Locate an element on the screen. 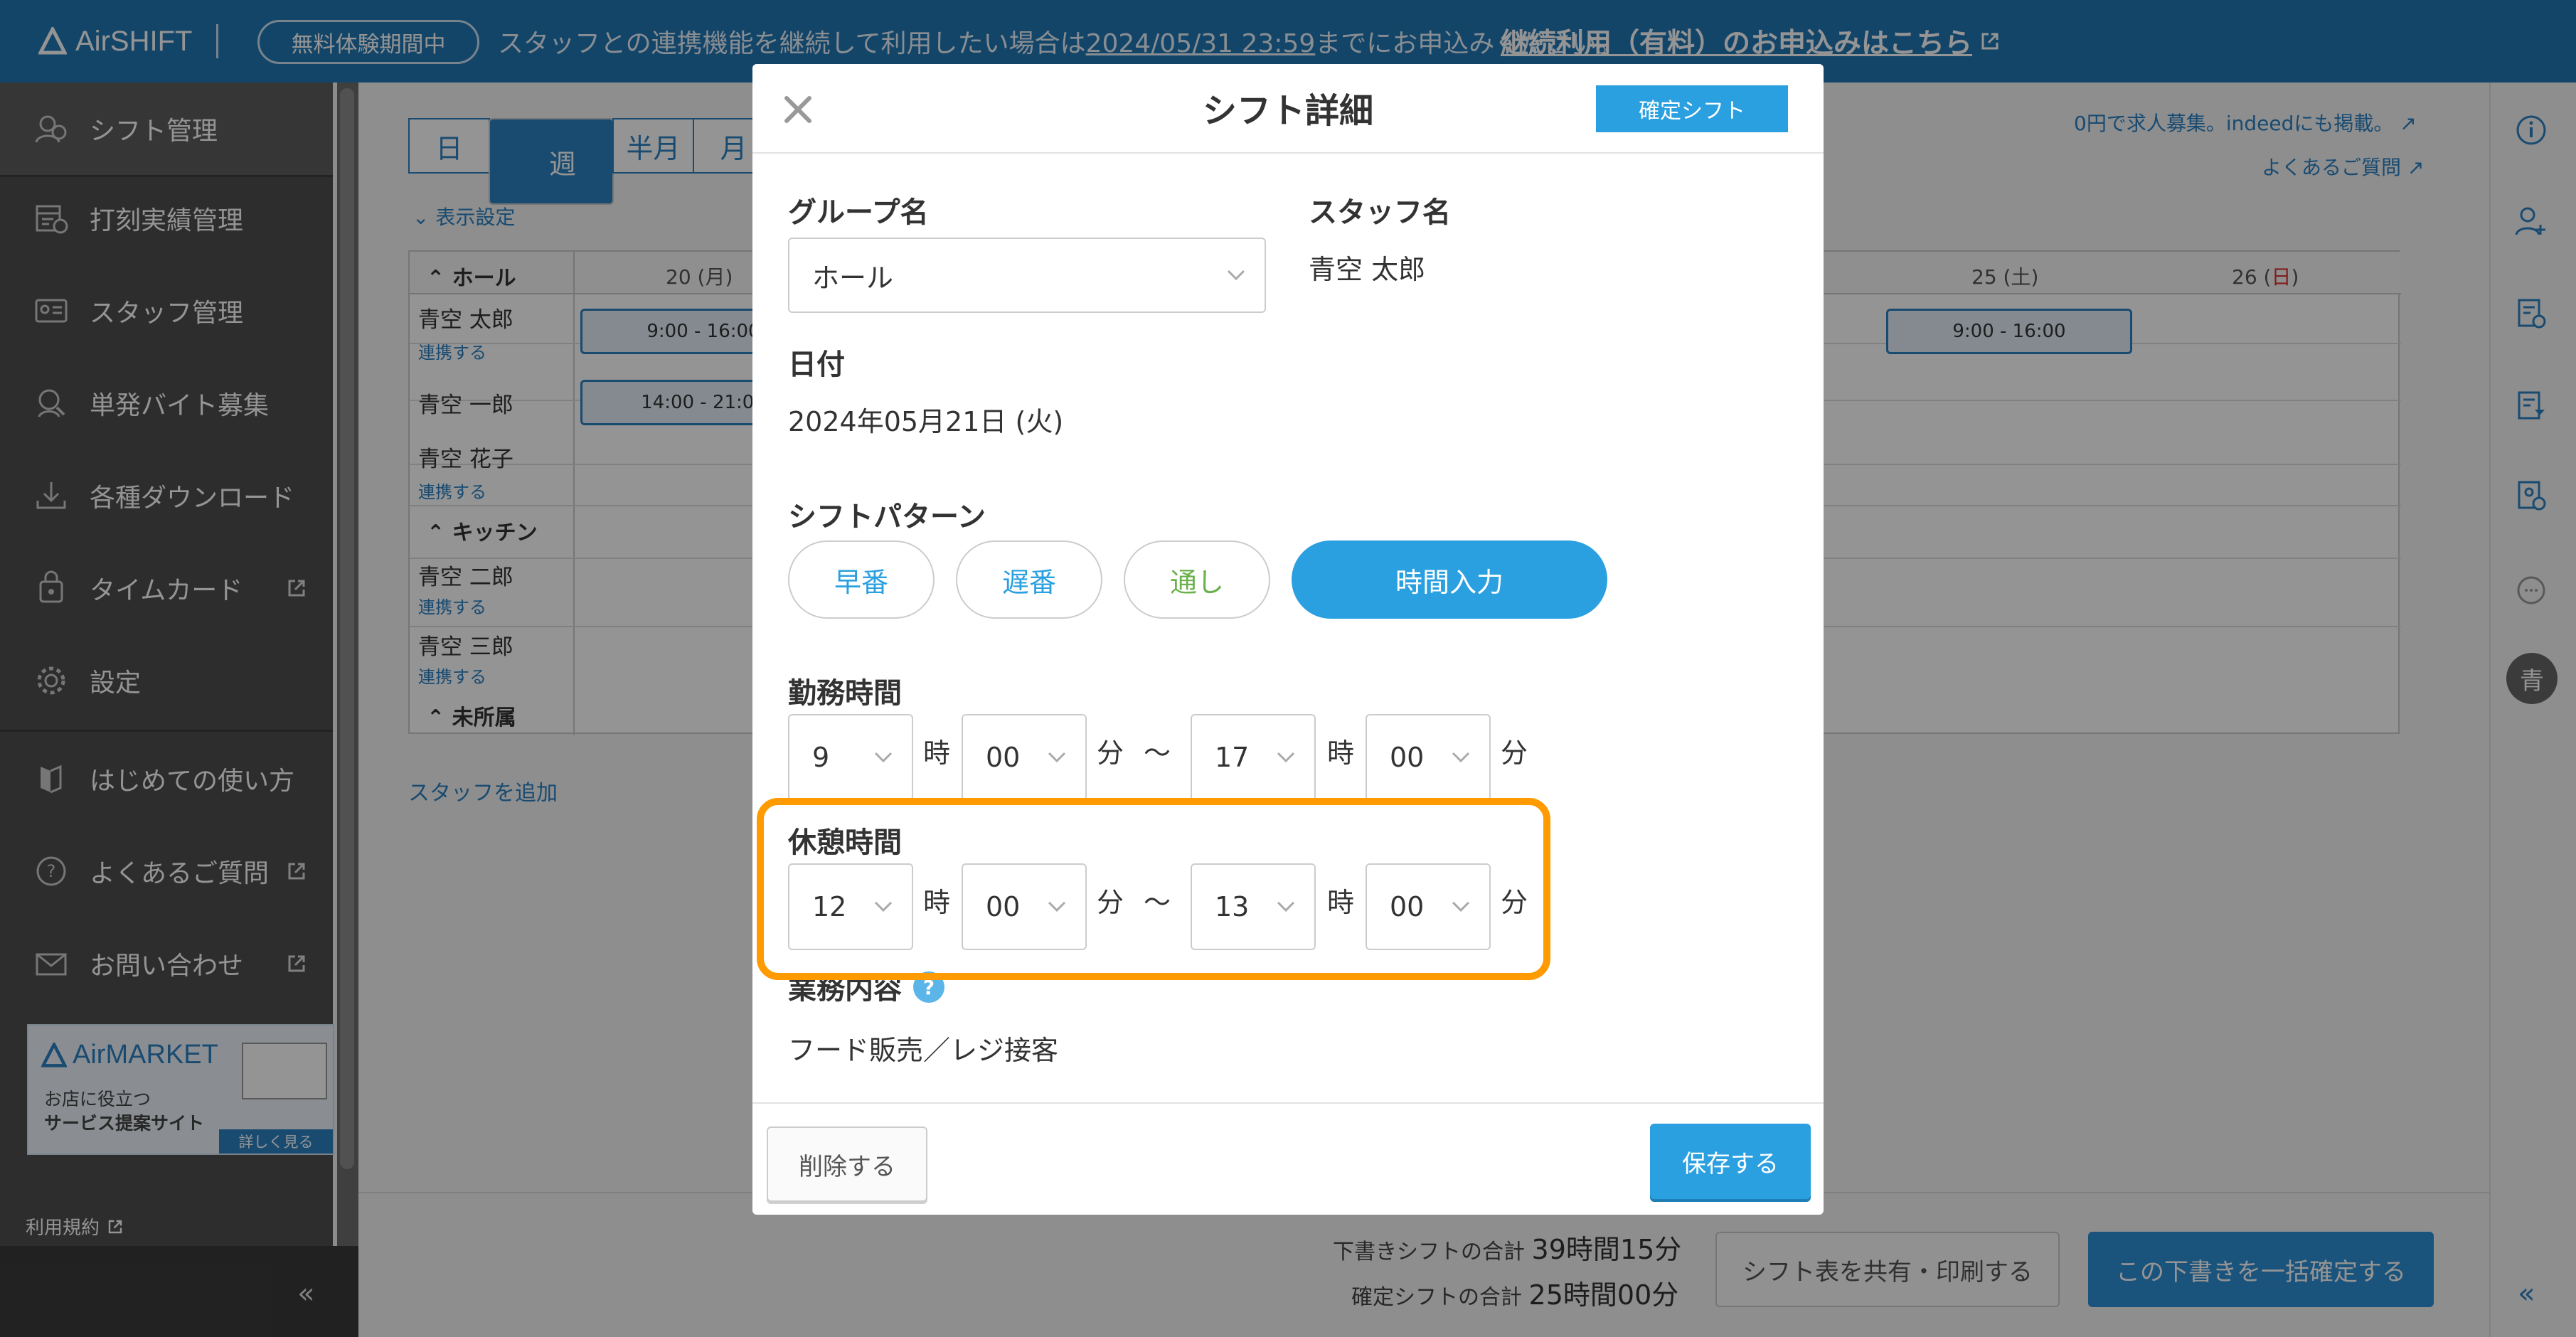 Image resolution: width=2576 pixels, height=1337 pixels. date-label: 日付 is located at coordinates (816, 364).